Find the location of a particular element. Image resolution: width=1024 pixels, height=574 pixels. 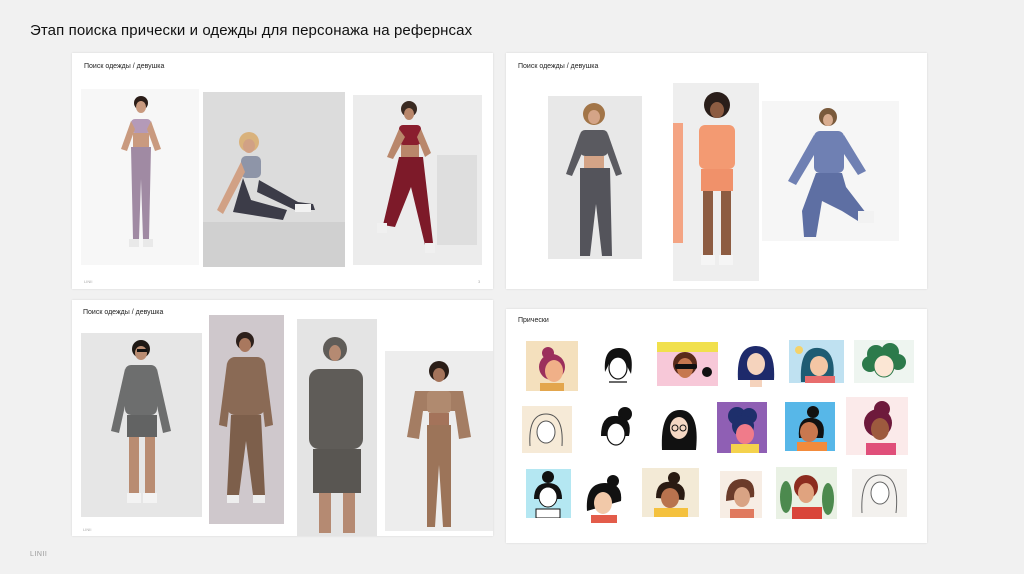

avatar-maroon-bun is located at coordinates (877, 426).